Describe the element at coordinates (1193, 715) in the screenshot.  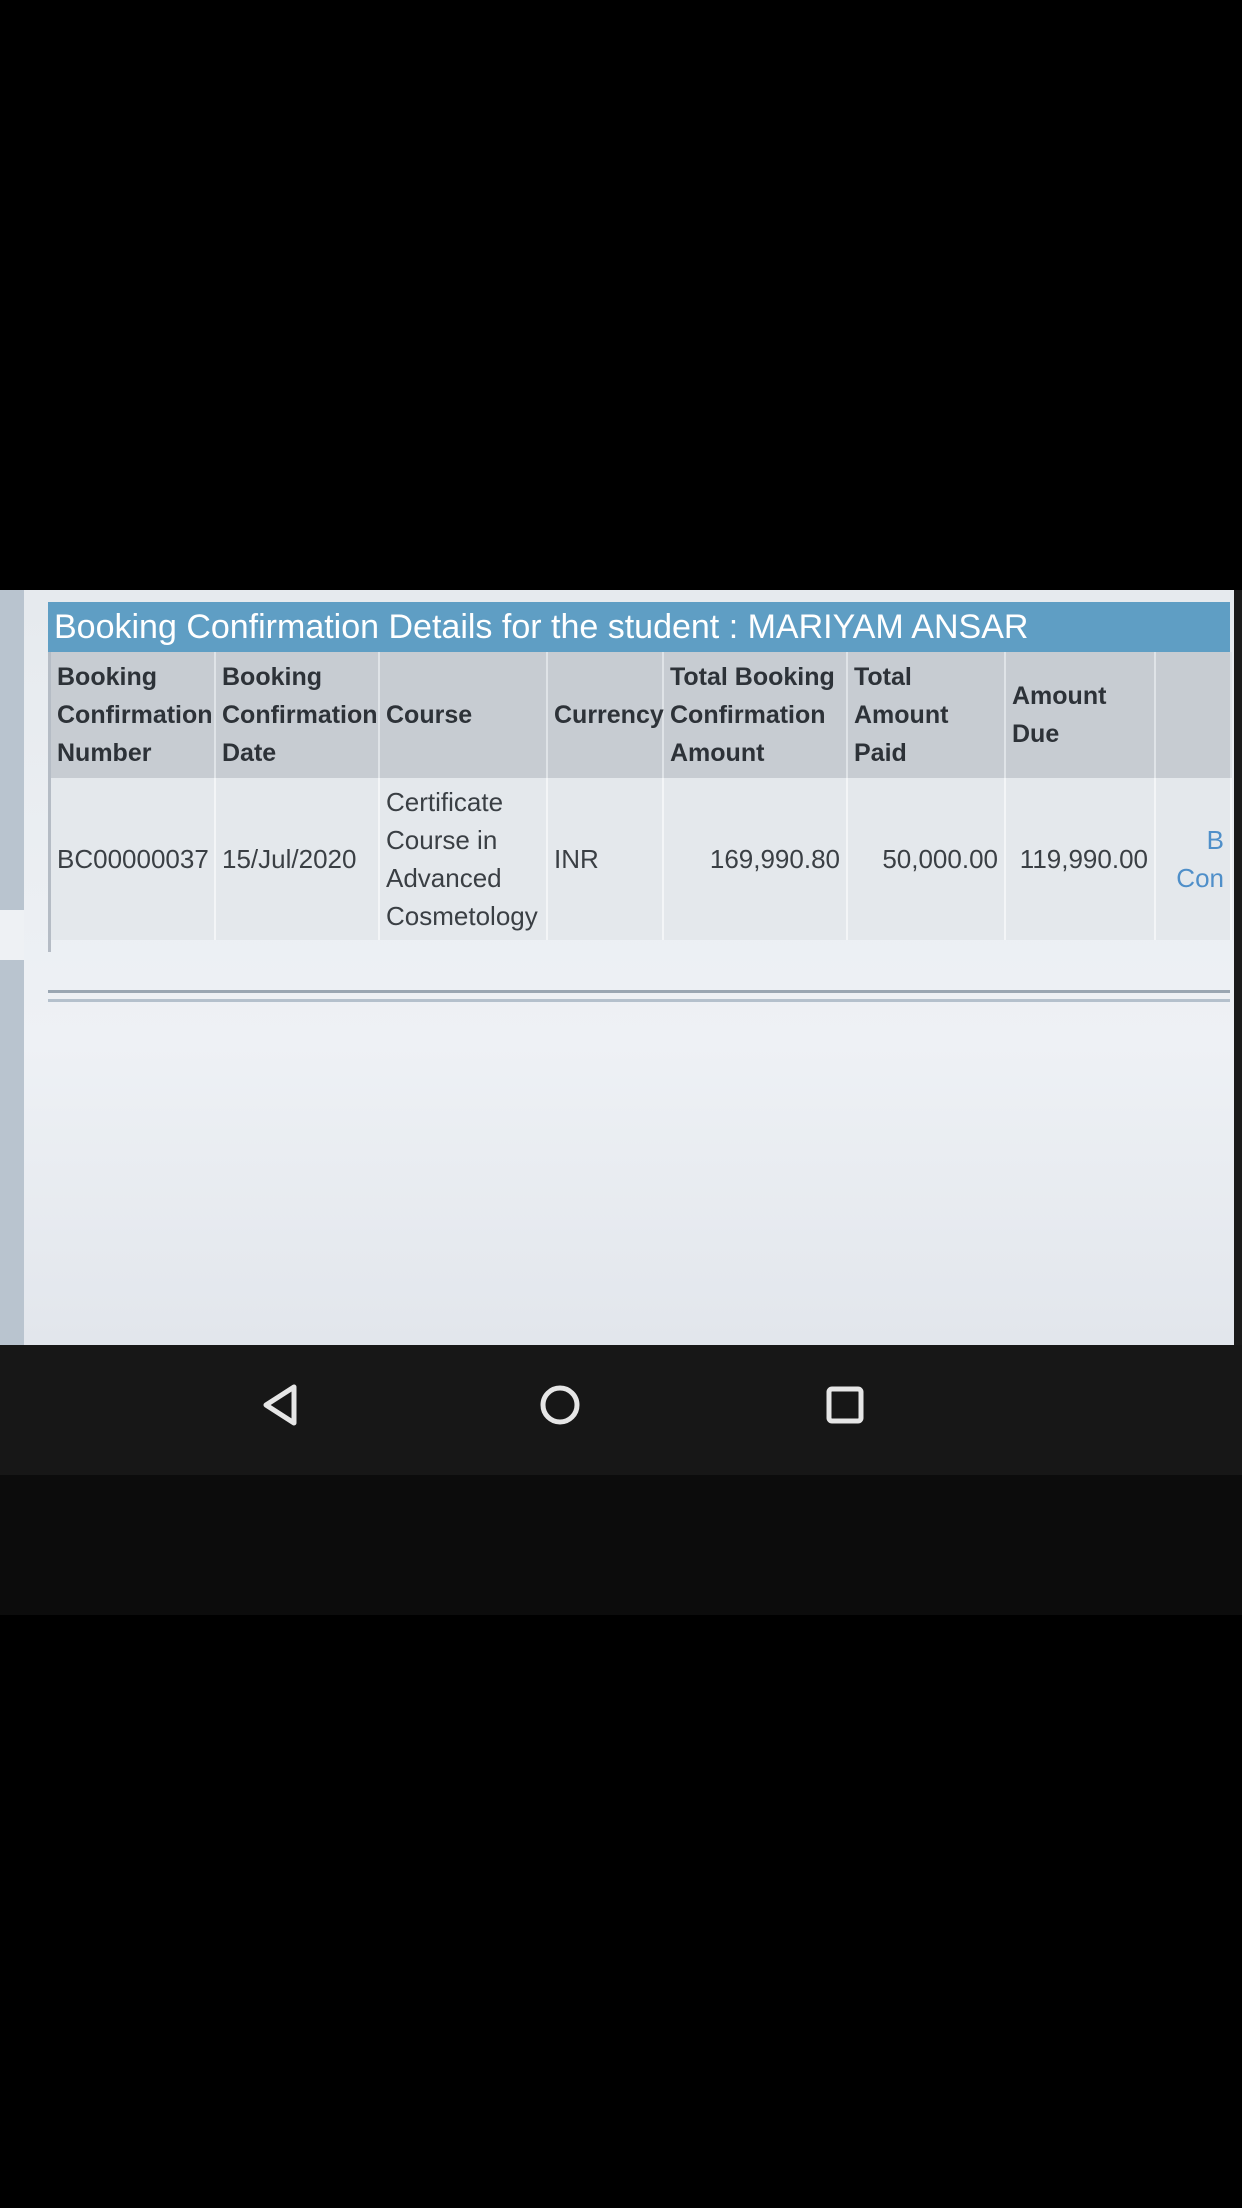
I see `header-action` at that location.